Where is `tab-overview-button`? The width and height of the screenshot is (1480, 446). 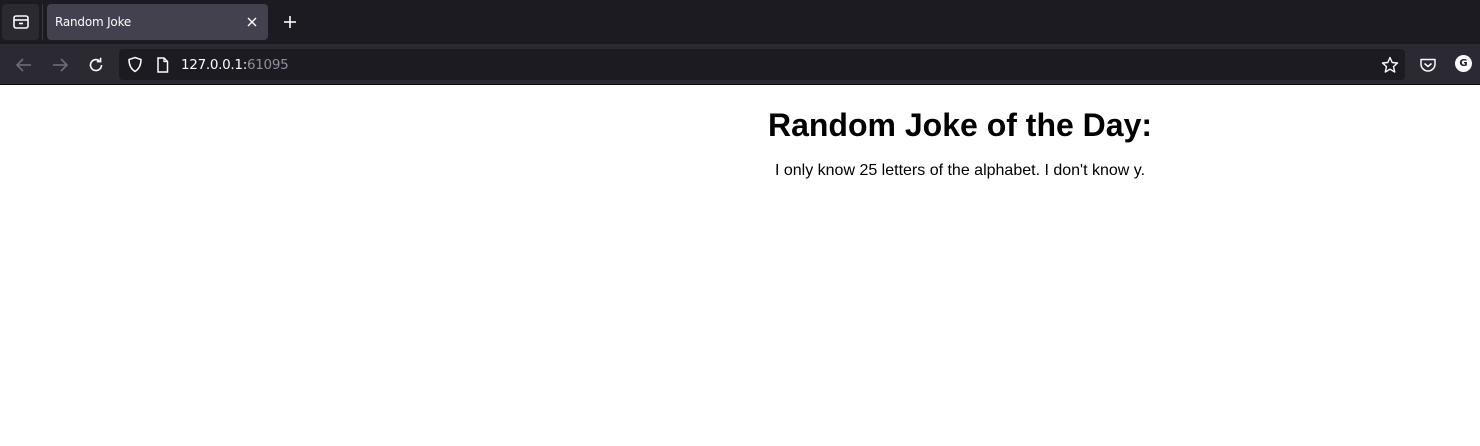
tab-overview-button is located at coordinates (20, 22).